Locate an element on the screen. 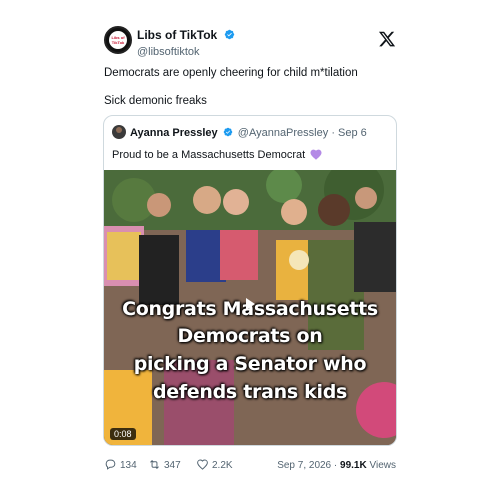 The width and height of the screenshot is (500, 500). quoted-header: Ayanna Pressley @AyannaPressley · Sep 6 is located at coordinates (239, 132).